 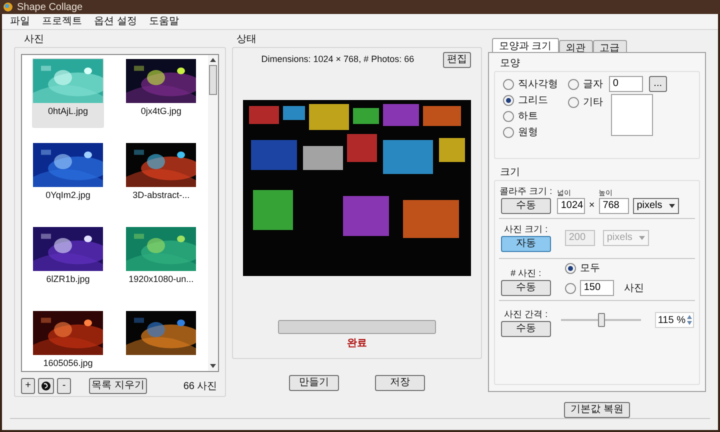 What do you see at coordinates (68, 177) in the screenshot?
I see `photo-item: 0YqIm2.jpg` at bounding box center [68, 177].